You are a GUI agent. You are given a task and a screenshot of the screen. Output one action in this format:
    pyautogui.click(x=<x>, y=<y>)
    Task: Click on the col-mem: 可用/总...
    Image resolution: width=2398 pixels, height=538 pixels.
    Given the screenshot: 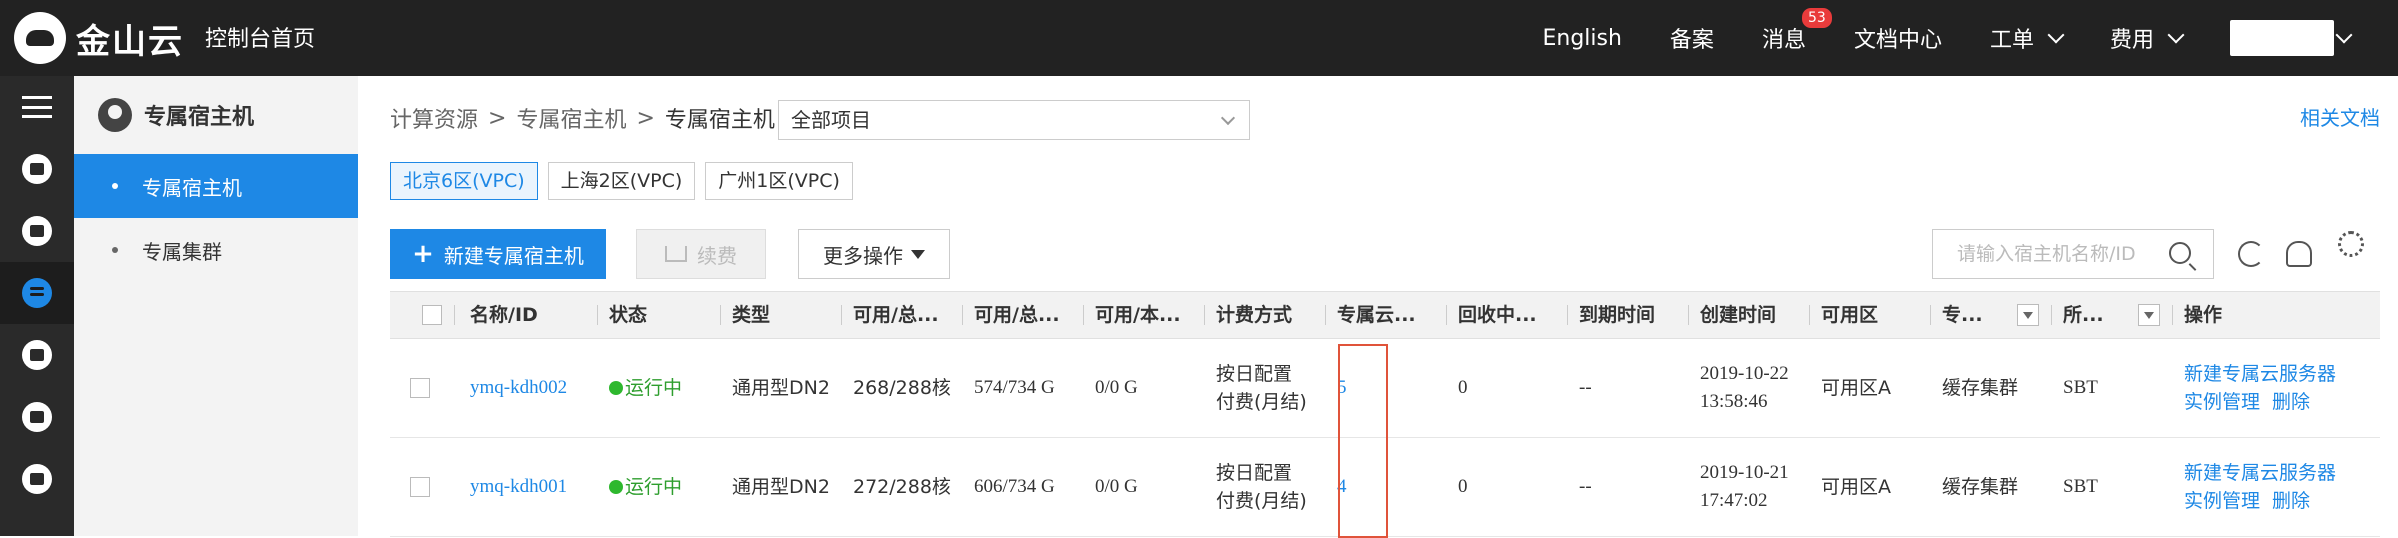 What is the action you would take?
    pyautogui.click(x=1022, y=315)
    